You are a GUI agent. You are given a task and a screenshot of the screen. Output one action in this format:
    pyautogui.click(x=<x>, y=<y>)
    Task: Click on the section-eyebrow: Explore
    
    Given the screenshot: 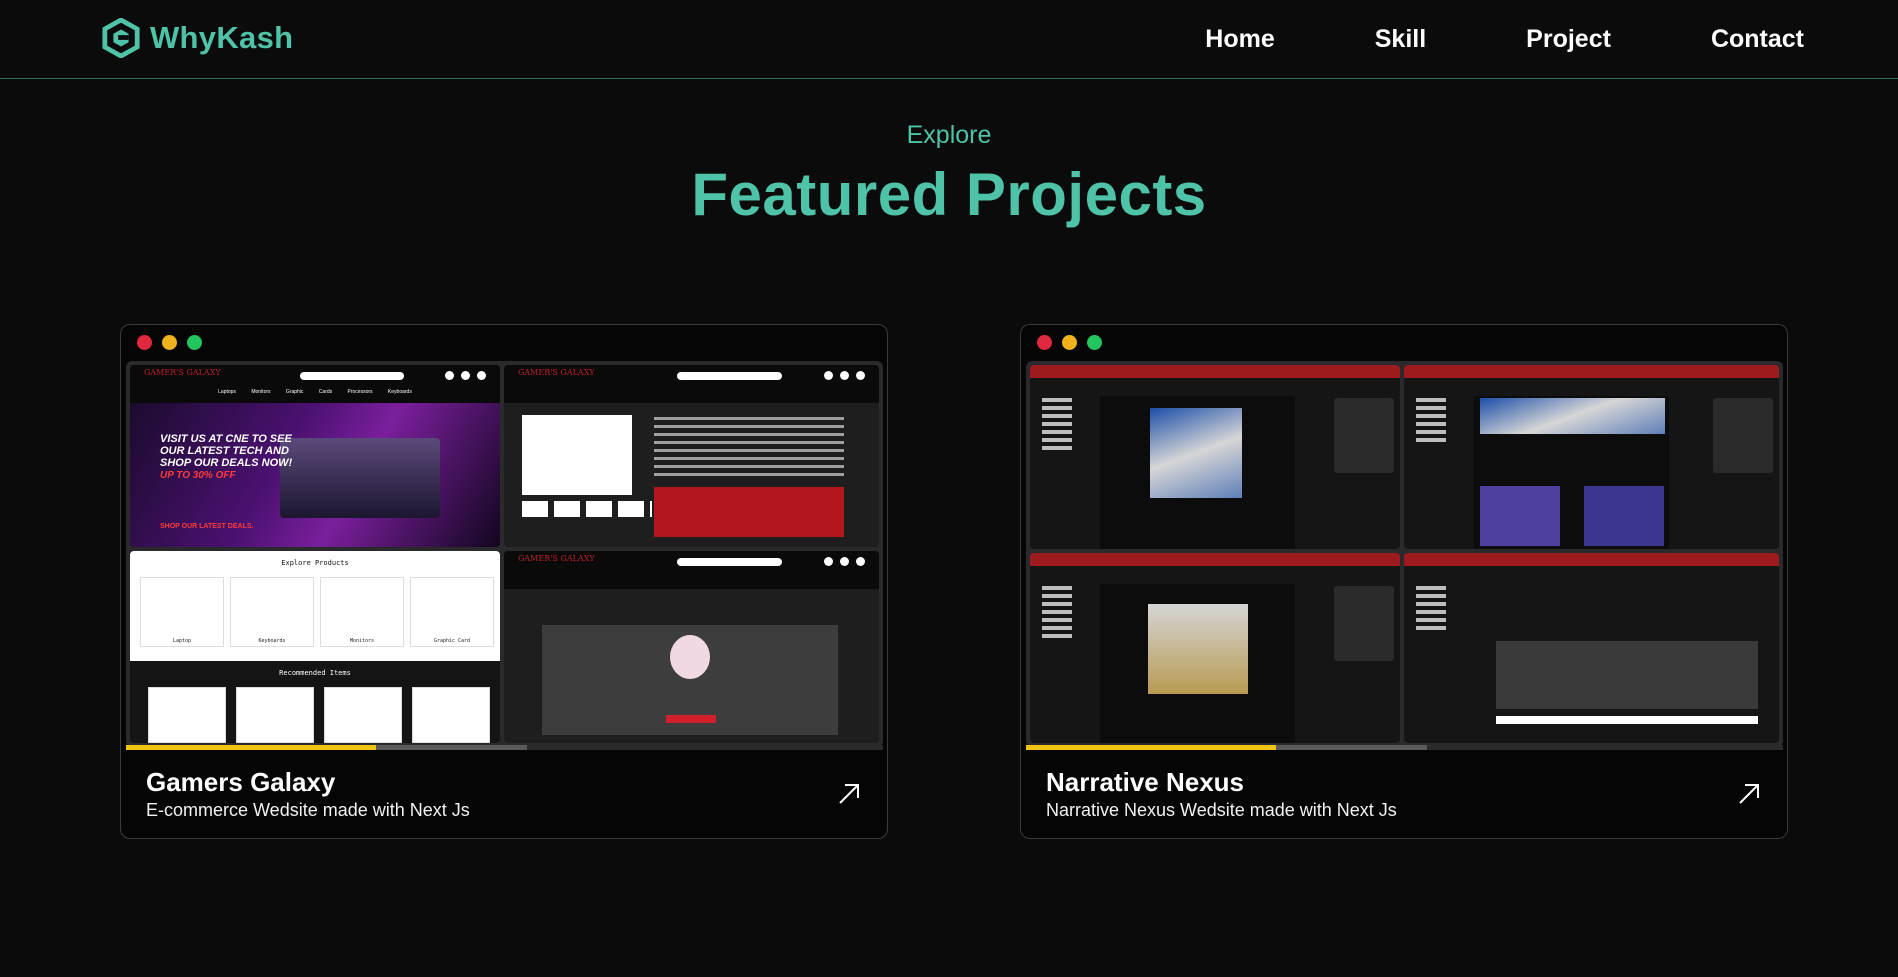 What is the action you would take?
    pyautogui.click(x=949, y=135)
    